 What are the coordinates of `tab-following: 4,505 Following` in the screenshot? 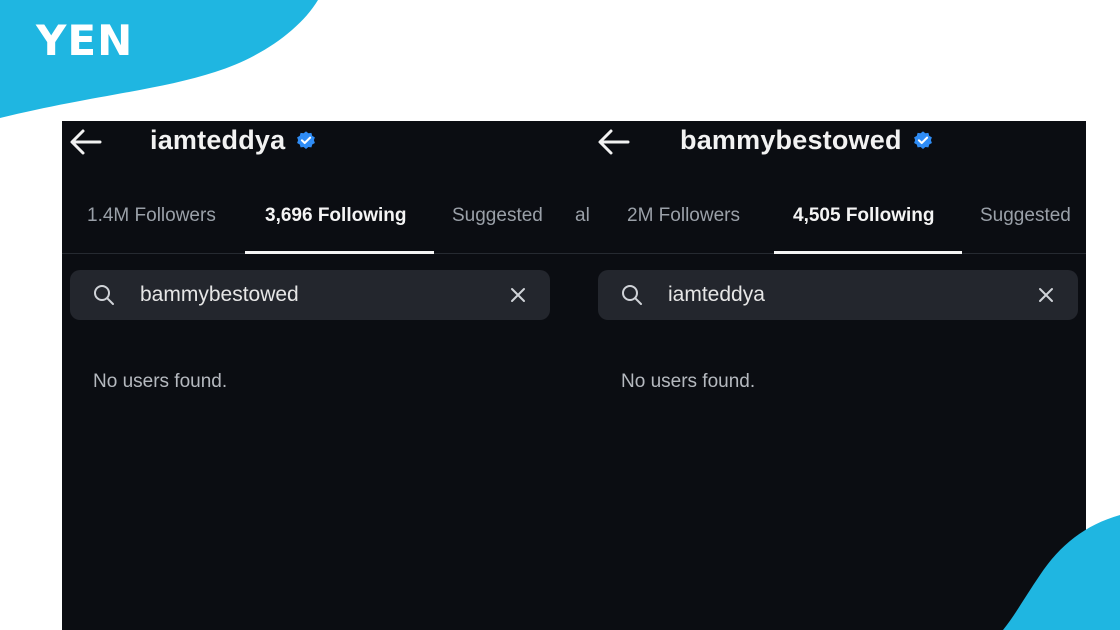 It's located at (863, 216).